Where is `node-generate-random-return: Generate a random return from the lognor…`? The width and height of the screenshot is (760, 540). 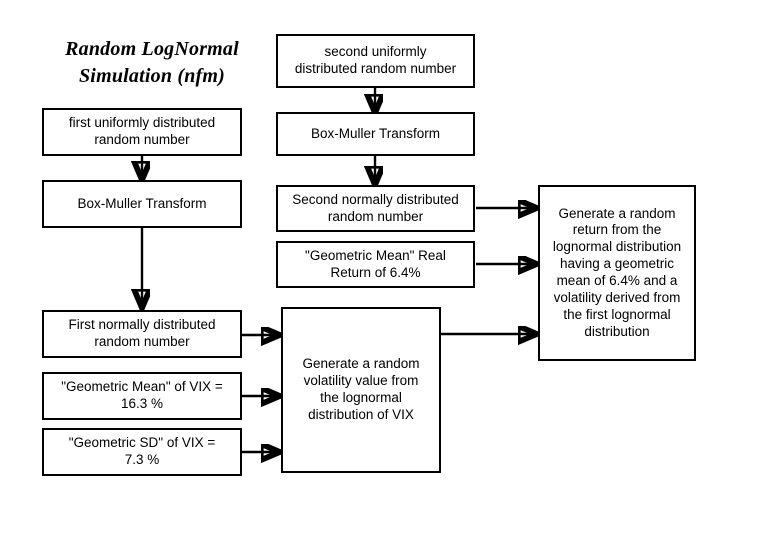 node-generate-random-return: Generate a random return from the lognor… is located at coordinates (617, 273).